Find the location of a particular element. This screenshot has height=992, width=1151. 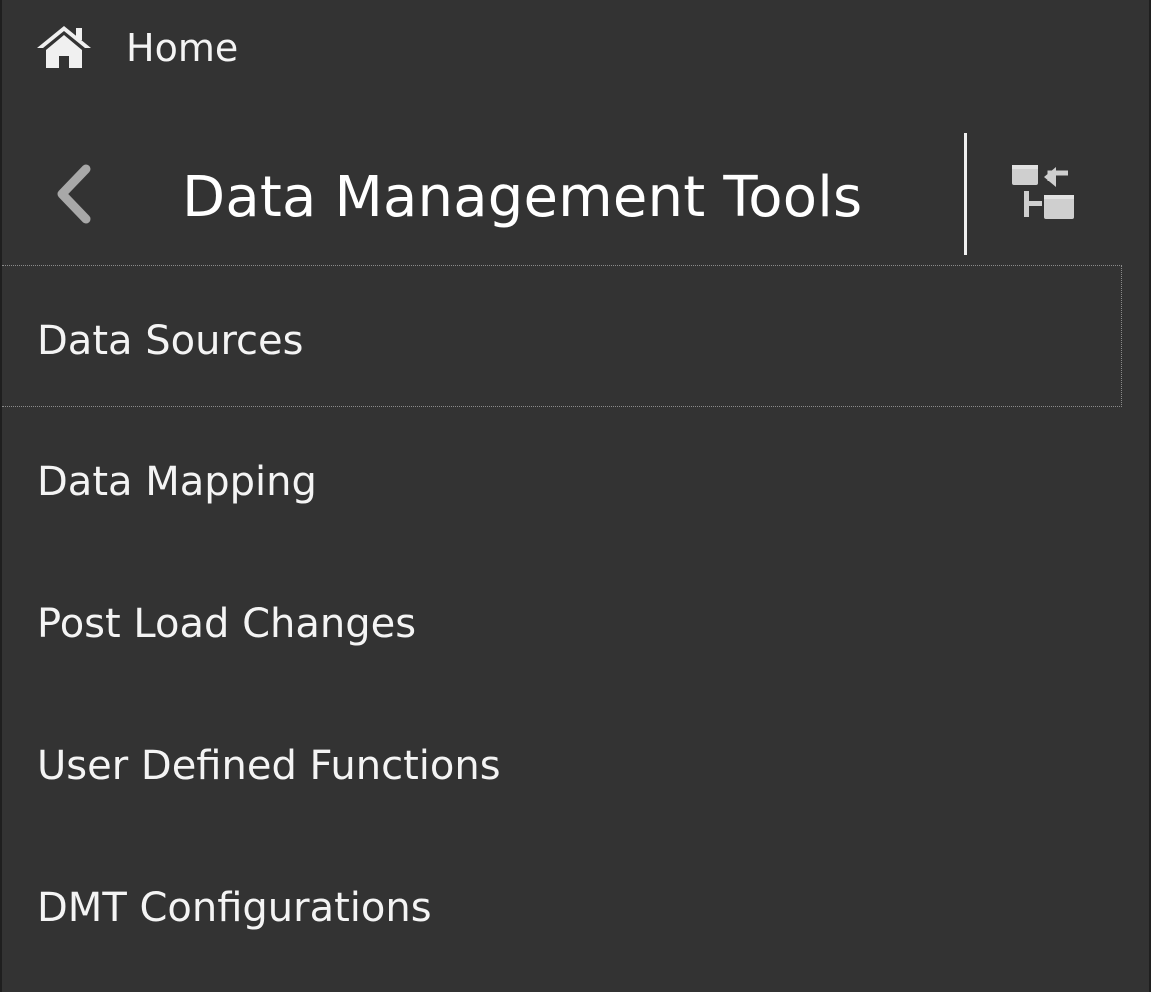

menu-item-data-mapping: Data Mapping is located at coordinates (562, 478).